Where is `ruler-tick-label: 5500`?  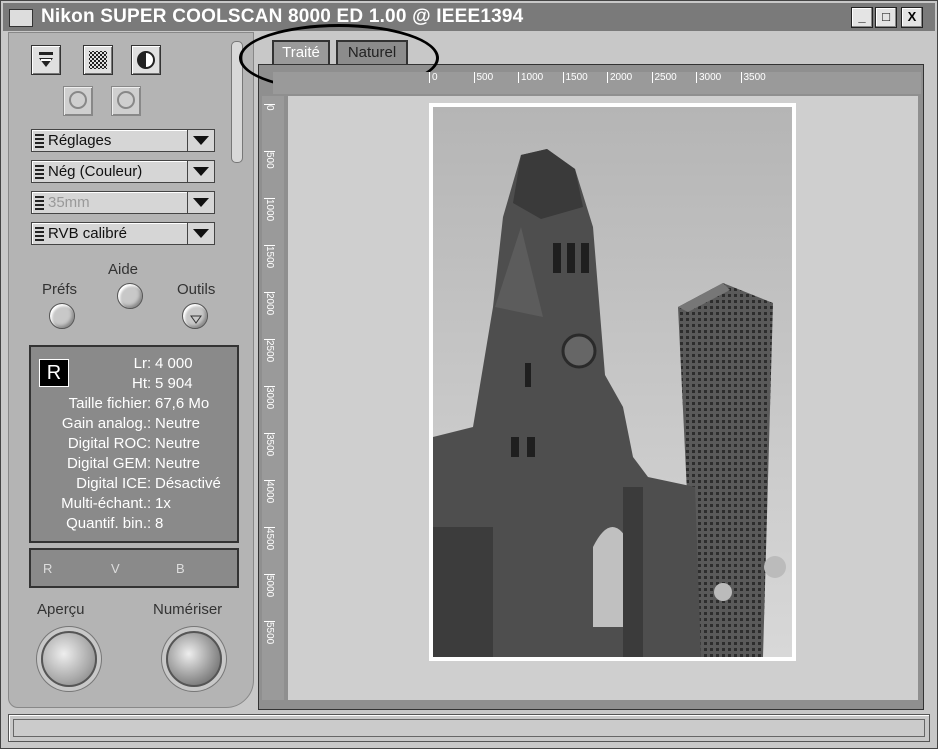
ruler-tick-label: 5500 is located at coordinates (269, 633).